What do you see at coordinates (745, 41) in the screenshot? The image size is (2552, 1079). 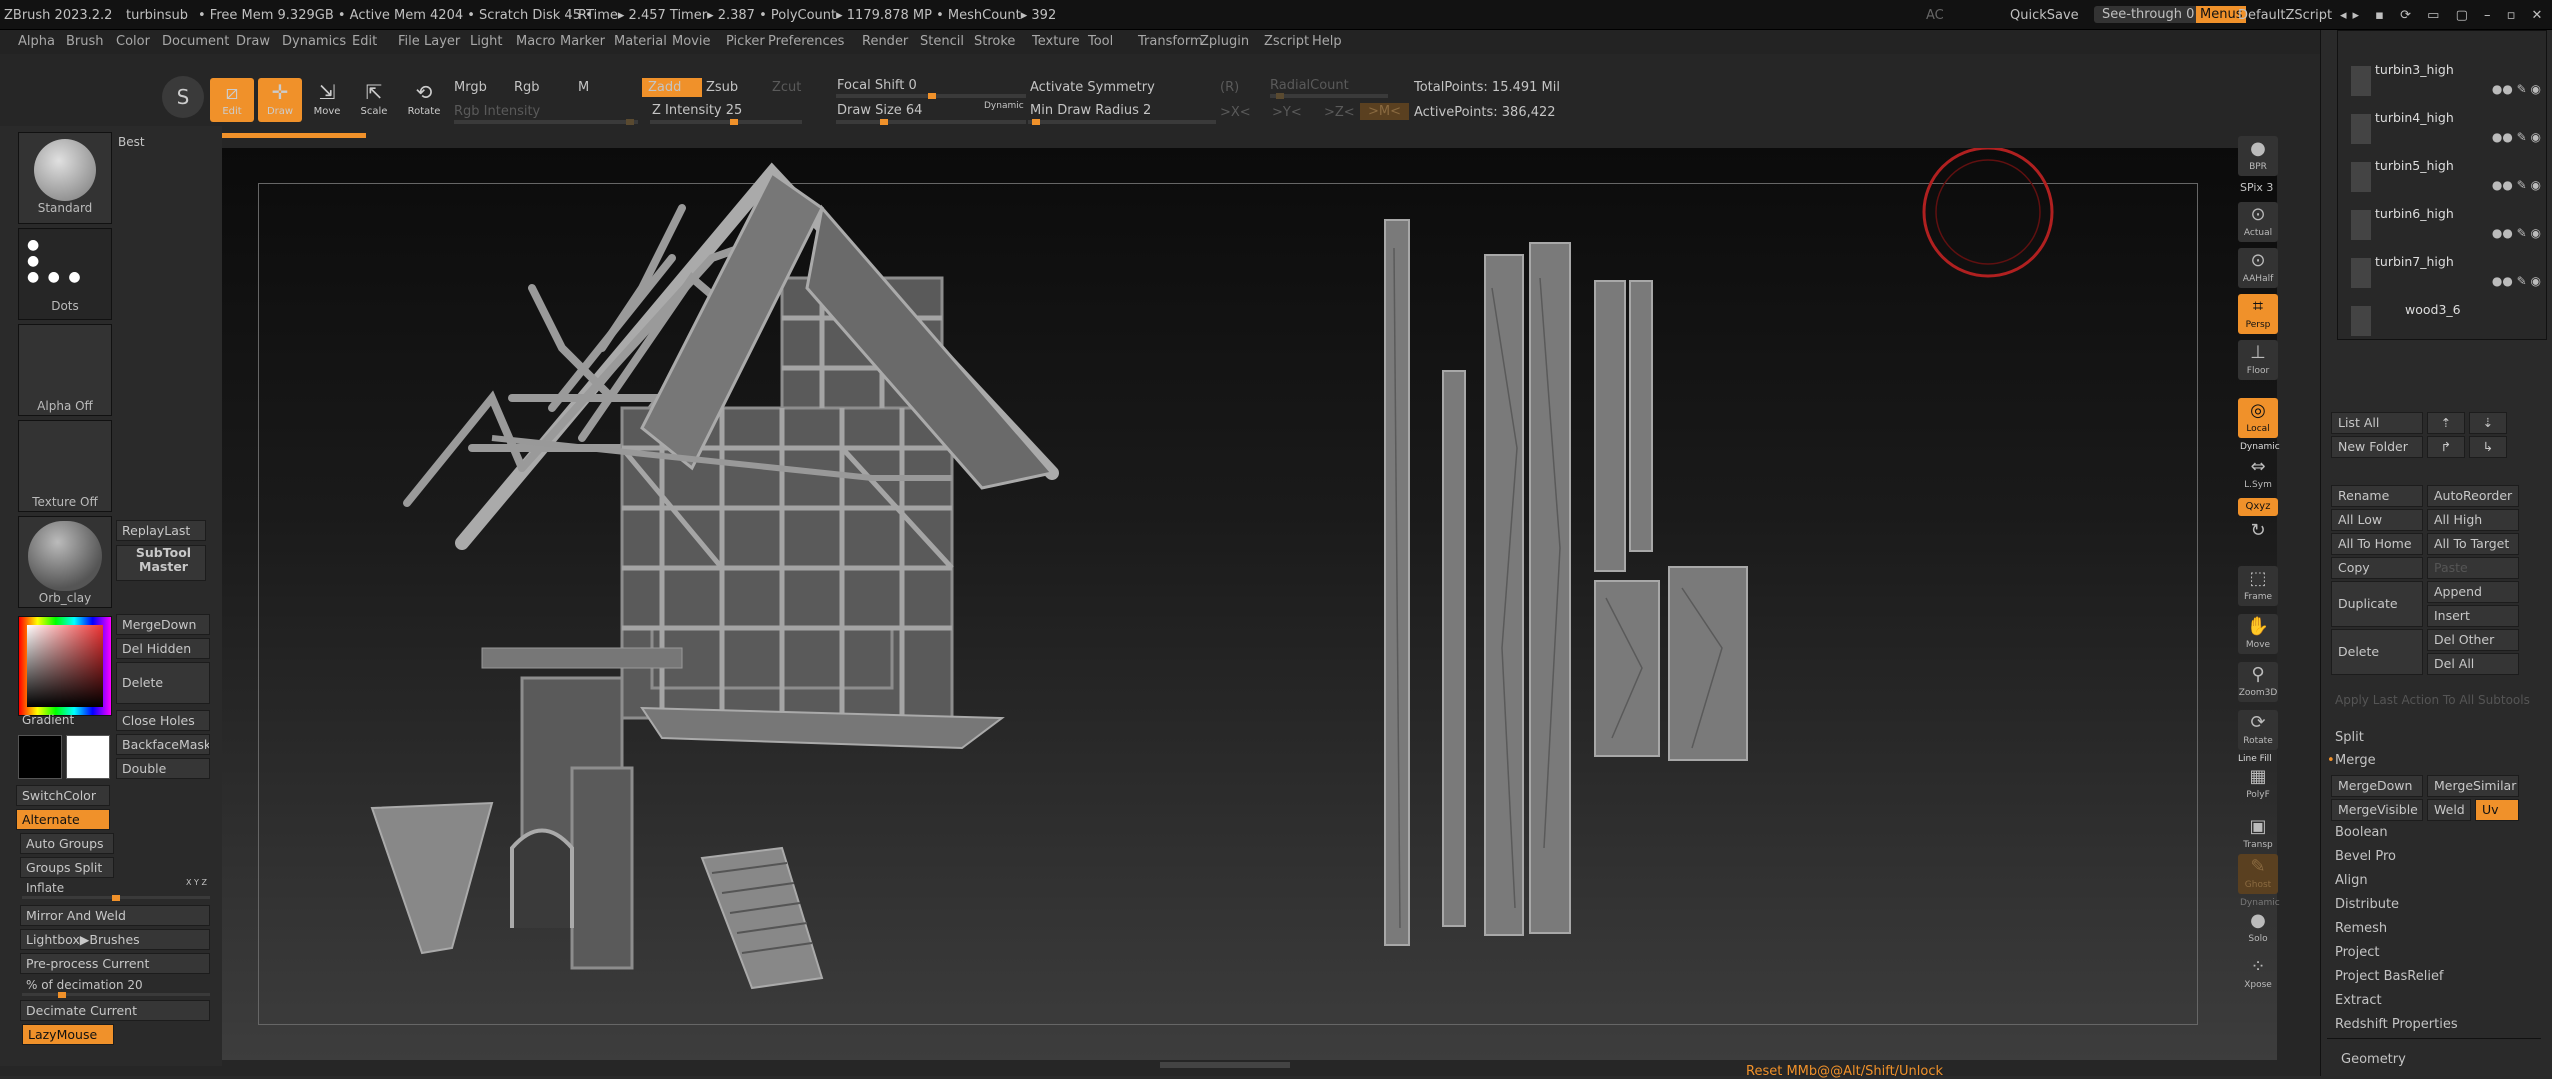 I see `menu-picker: Picker` at bounding box center [745, 41].